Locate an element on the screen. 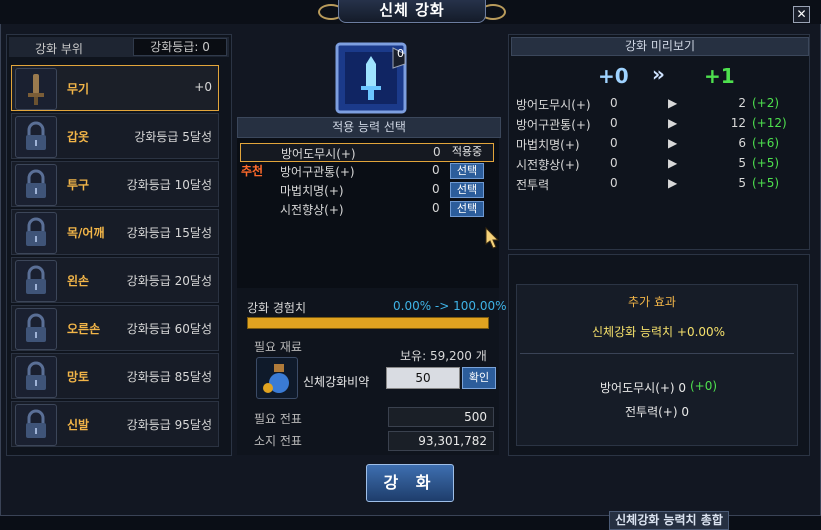  slot-level: +0 is located at coordinates (203, 87).